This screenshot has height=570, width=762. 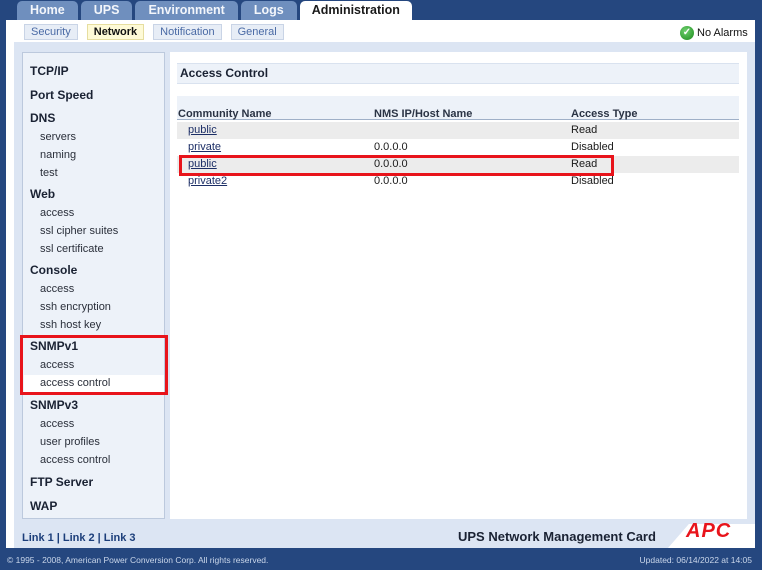 What do you see at coordinates (42, 118) in the screenshot?
I see `sidebar-item-dns: DNS` at bounding box center [42, 118].